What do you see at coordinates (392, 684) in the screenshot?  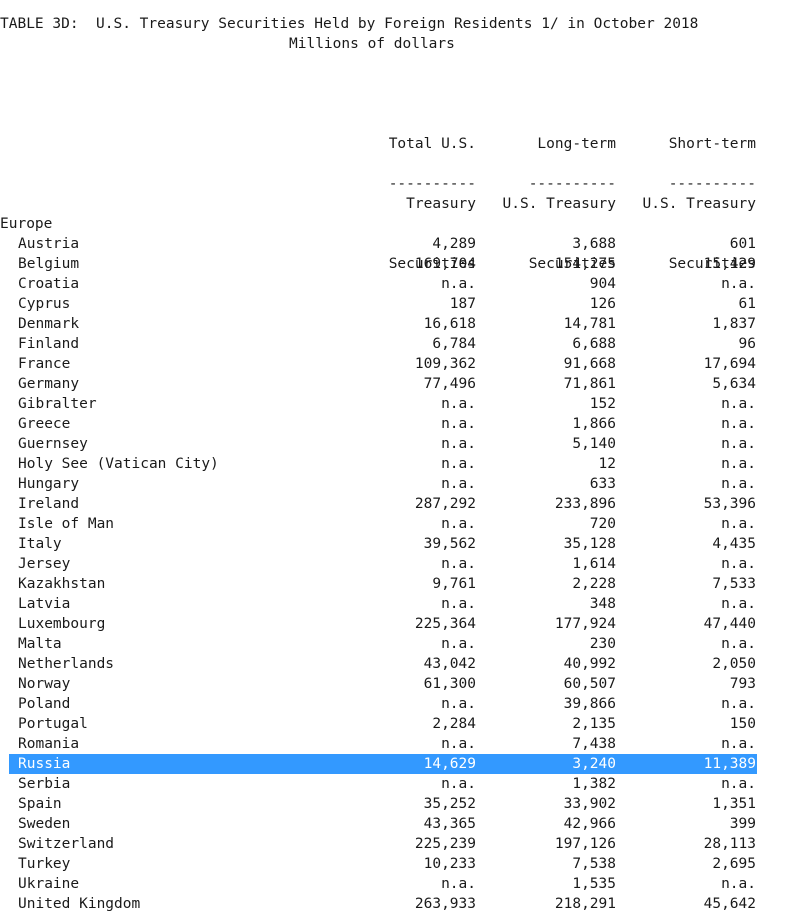 I see `table-row: Norway 61,300 60,507 793` at bounding box center [392, 684].